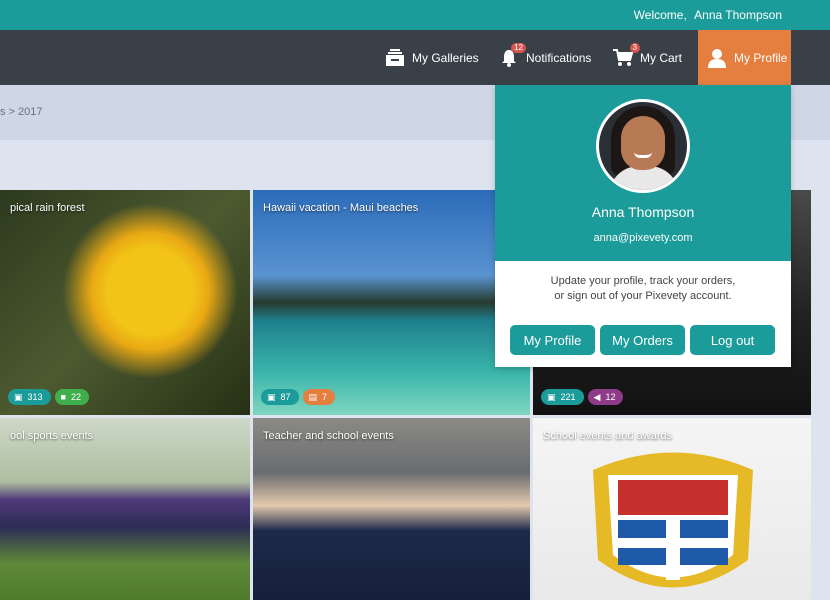  What do you see at coordinates (75, 397) in the screenshot?
I see `video-count-value: 22` at bounding box center [75, 397].